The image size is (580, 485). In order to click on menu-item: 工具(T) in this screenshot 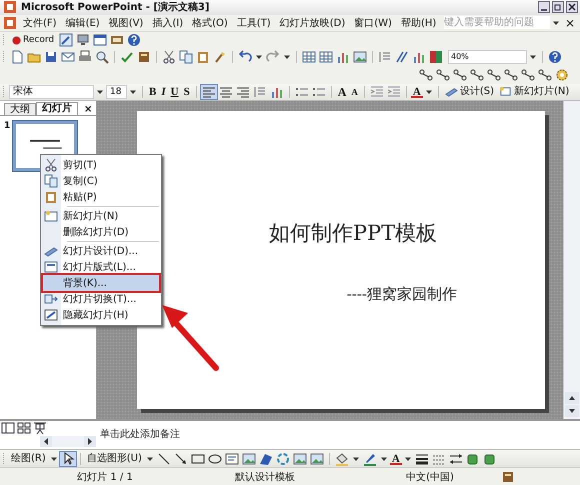, I will do `click(253, 22)`.